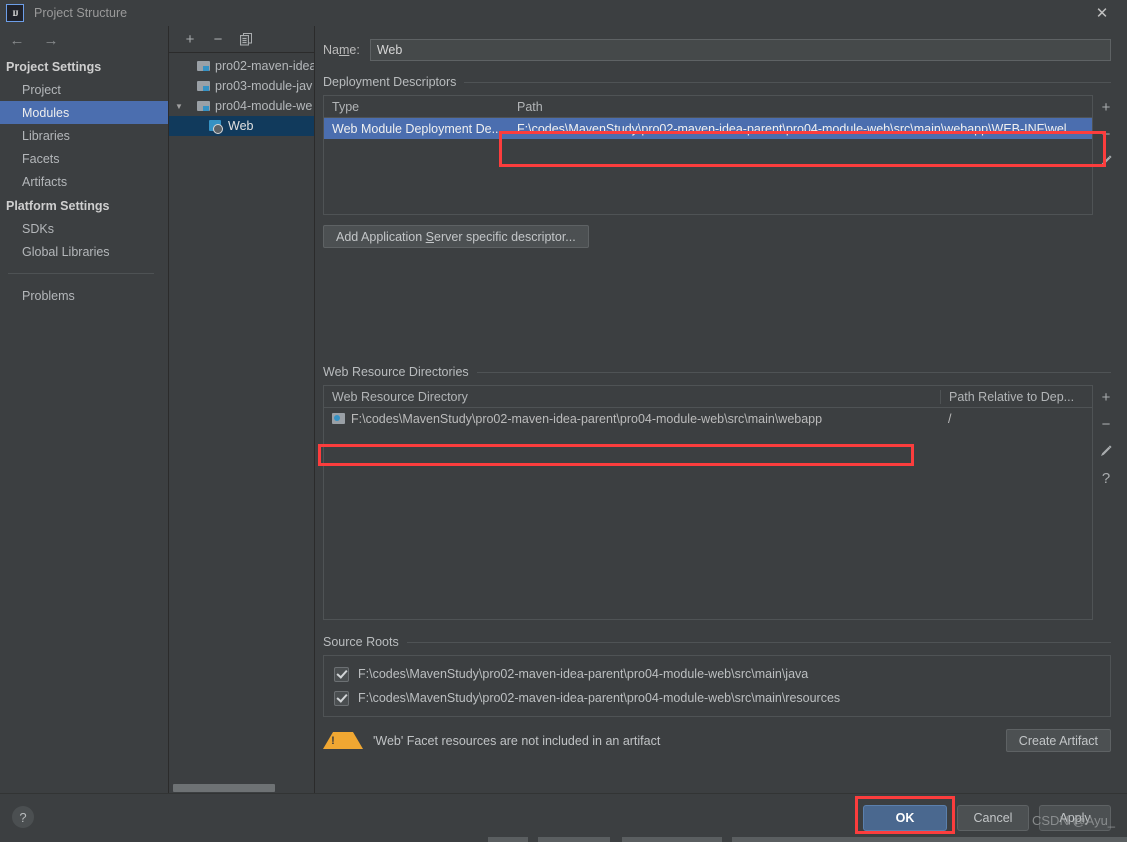 The width and height of the screenshot is (1127, 842). What do you see at coordinates (264, 66) in the screenshot?
I see `tree-node-label: pro02-maven-idea` at bounding box center [264, 66].